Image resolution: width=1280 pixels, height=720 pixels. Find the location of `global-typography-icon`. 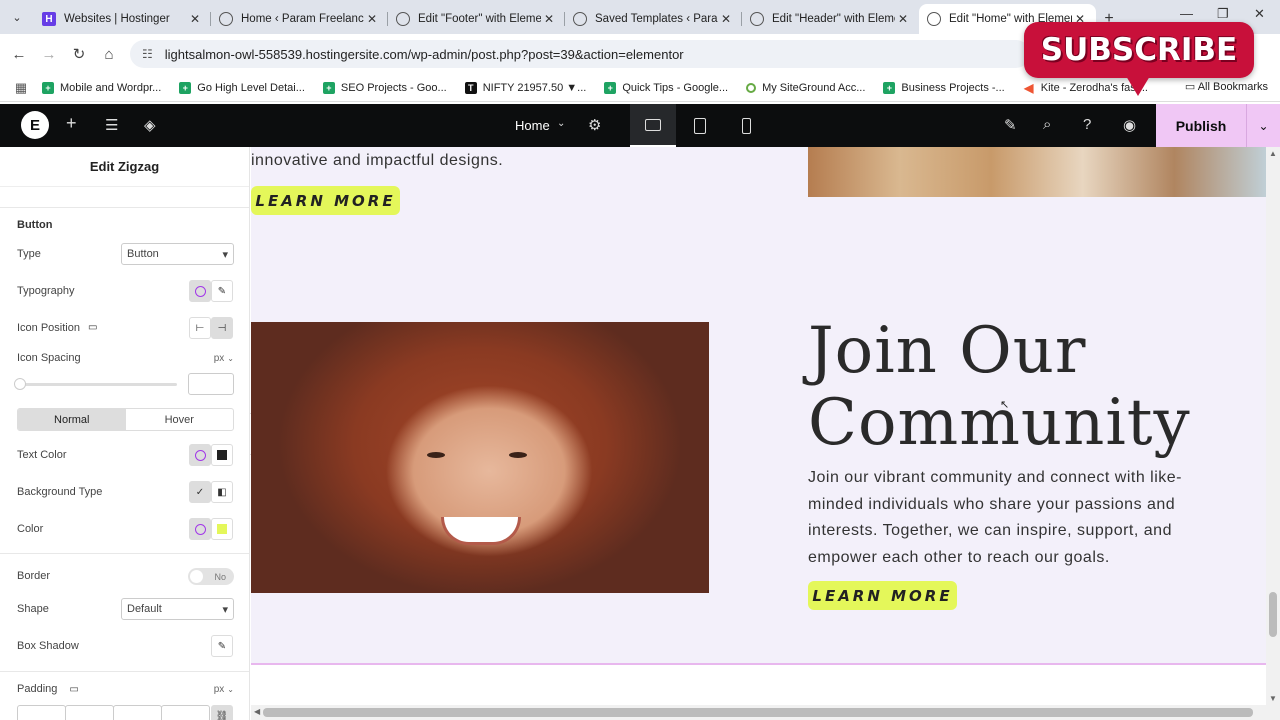

global-typography-icon is located at coordinates (200, 291).